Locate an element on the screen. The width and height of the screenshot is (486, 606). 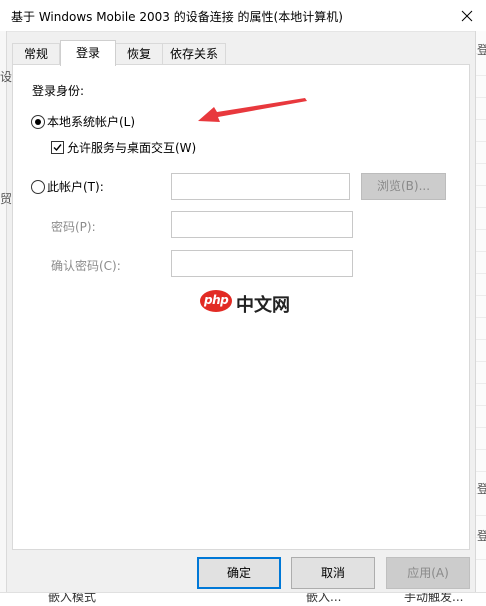
tab-recovery: 恢复 is located at coordinates (139, 54).